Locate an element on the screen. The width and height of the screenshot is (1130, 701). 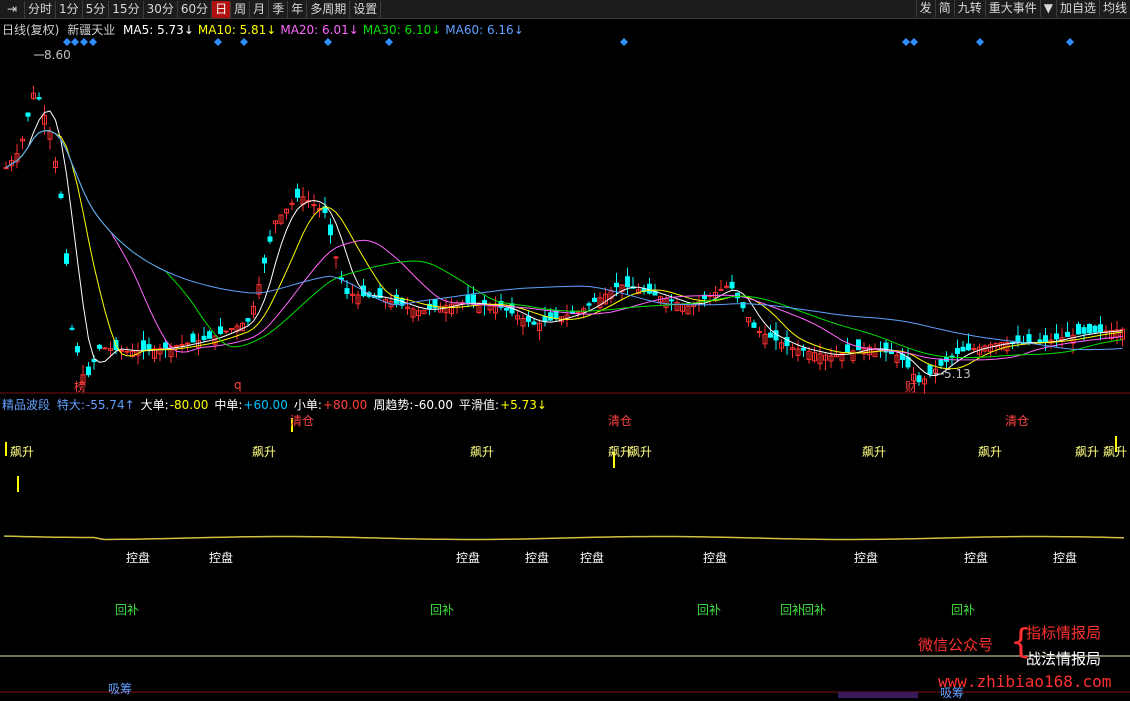
huibu-label-4: 回补 is located at coordinates (814, 610).